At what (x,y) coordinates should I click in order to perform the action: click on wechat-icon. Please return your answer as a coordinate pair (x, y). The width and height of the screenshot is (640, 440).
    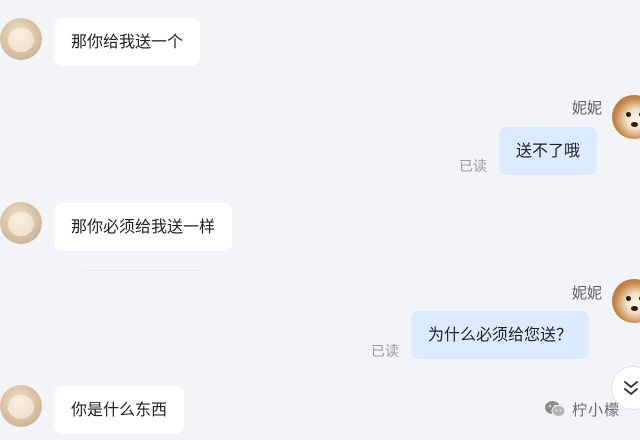
    Looking at the image, I should click on (555, 409).